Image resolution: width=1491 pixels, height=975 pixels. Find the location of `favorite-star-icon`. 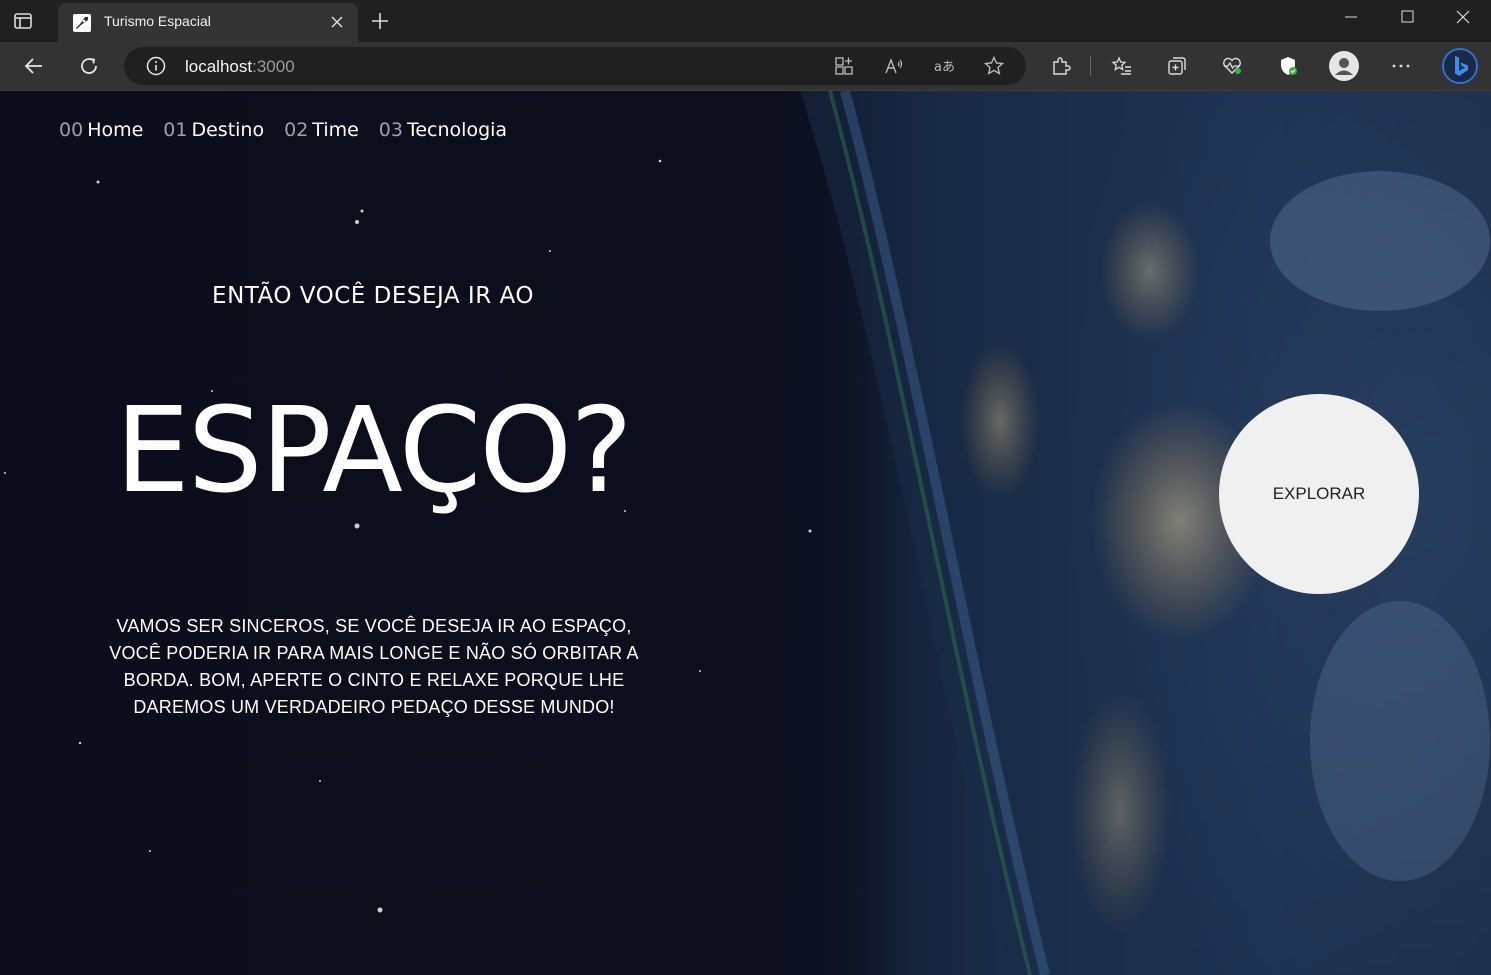

favorite-star-icon is located at coordinates (994, 66).